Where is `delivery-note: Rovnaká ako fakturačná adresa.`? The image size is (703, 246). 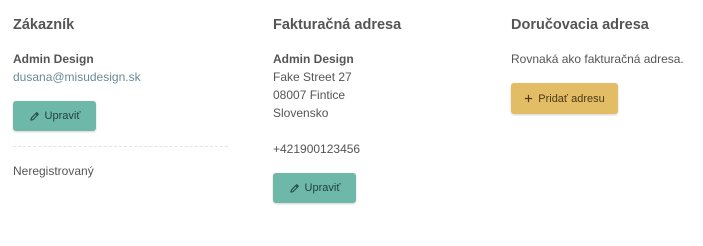 delivery-note: Rovnaká ako fakturačná adresa. is located at coordinates (597, 59).